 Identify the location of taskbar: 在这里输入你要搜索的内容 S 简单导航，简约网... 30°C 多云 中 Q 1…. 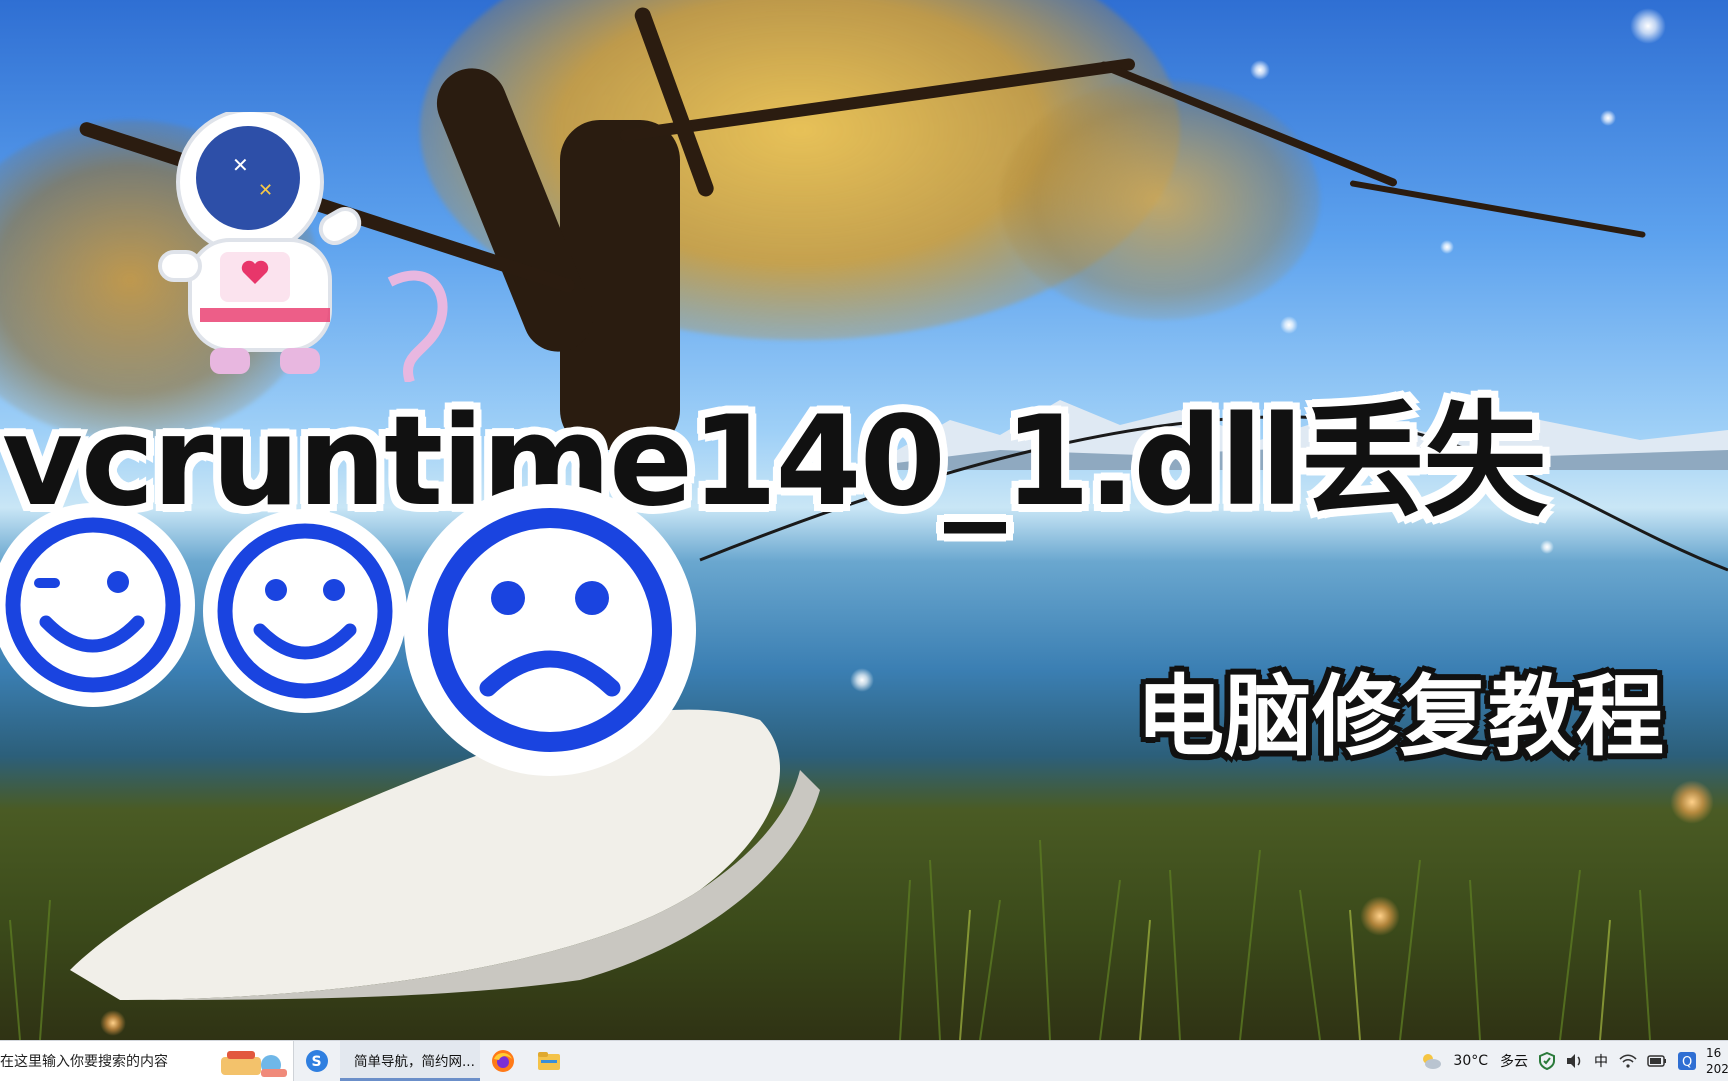
(864, 1060).